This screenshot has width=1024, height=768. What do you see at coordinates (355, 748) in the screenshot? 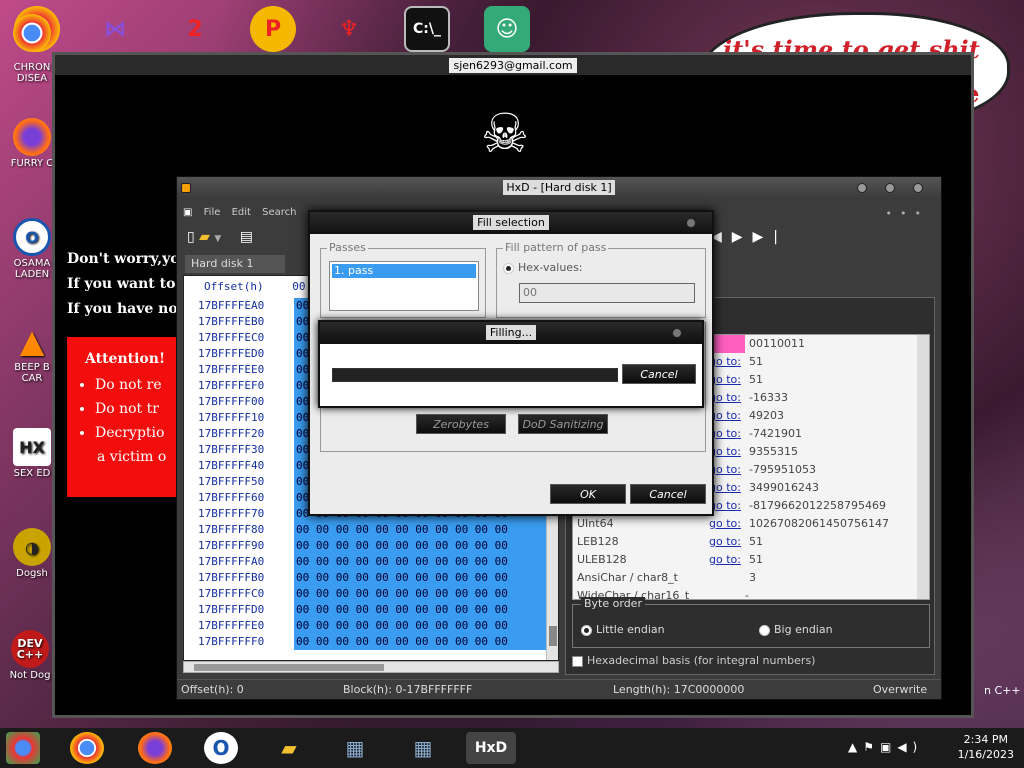
I see `taskbar-installer-icon: ▦` at bounding box center [355, 748].